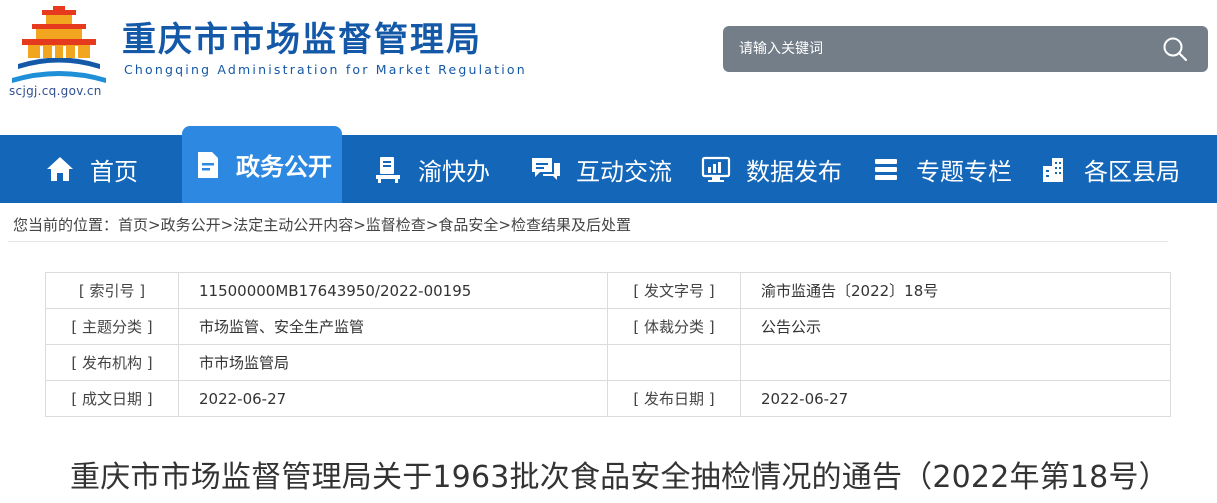  What do you see at coordinates (60, 169) in the screenshot?
I see `home-icon` at bounding box center [60, 169].